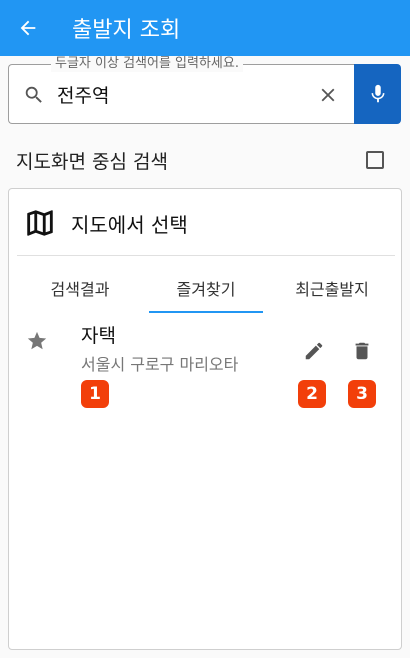 This screenshot has height=658, width=410. I want to click on annotation-badge: 2, so click(312, 394).